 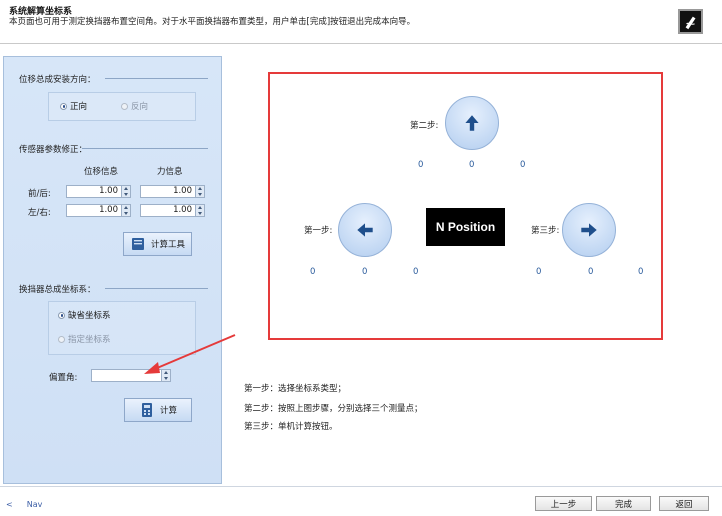 What do you see at coordinates (424, 126) in the screenshot?
I see `step2-label: 第二步:` at bounding box center [424, 126].